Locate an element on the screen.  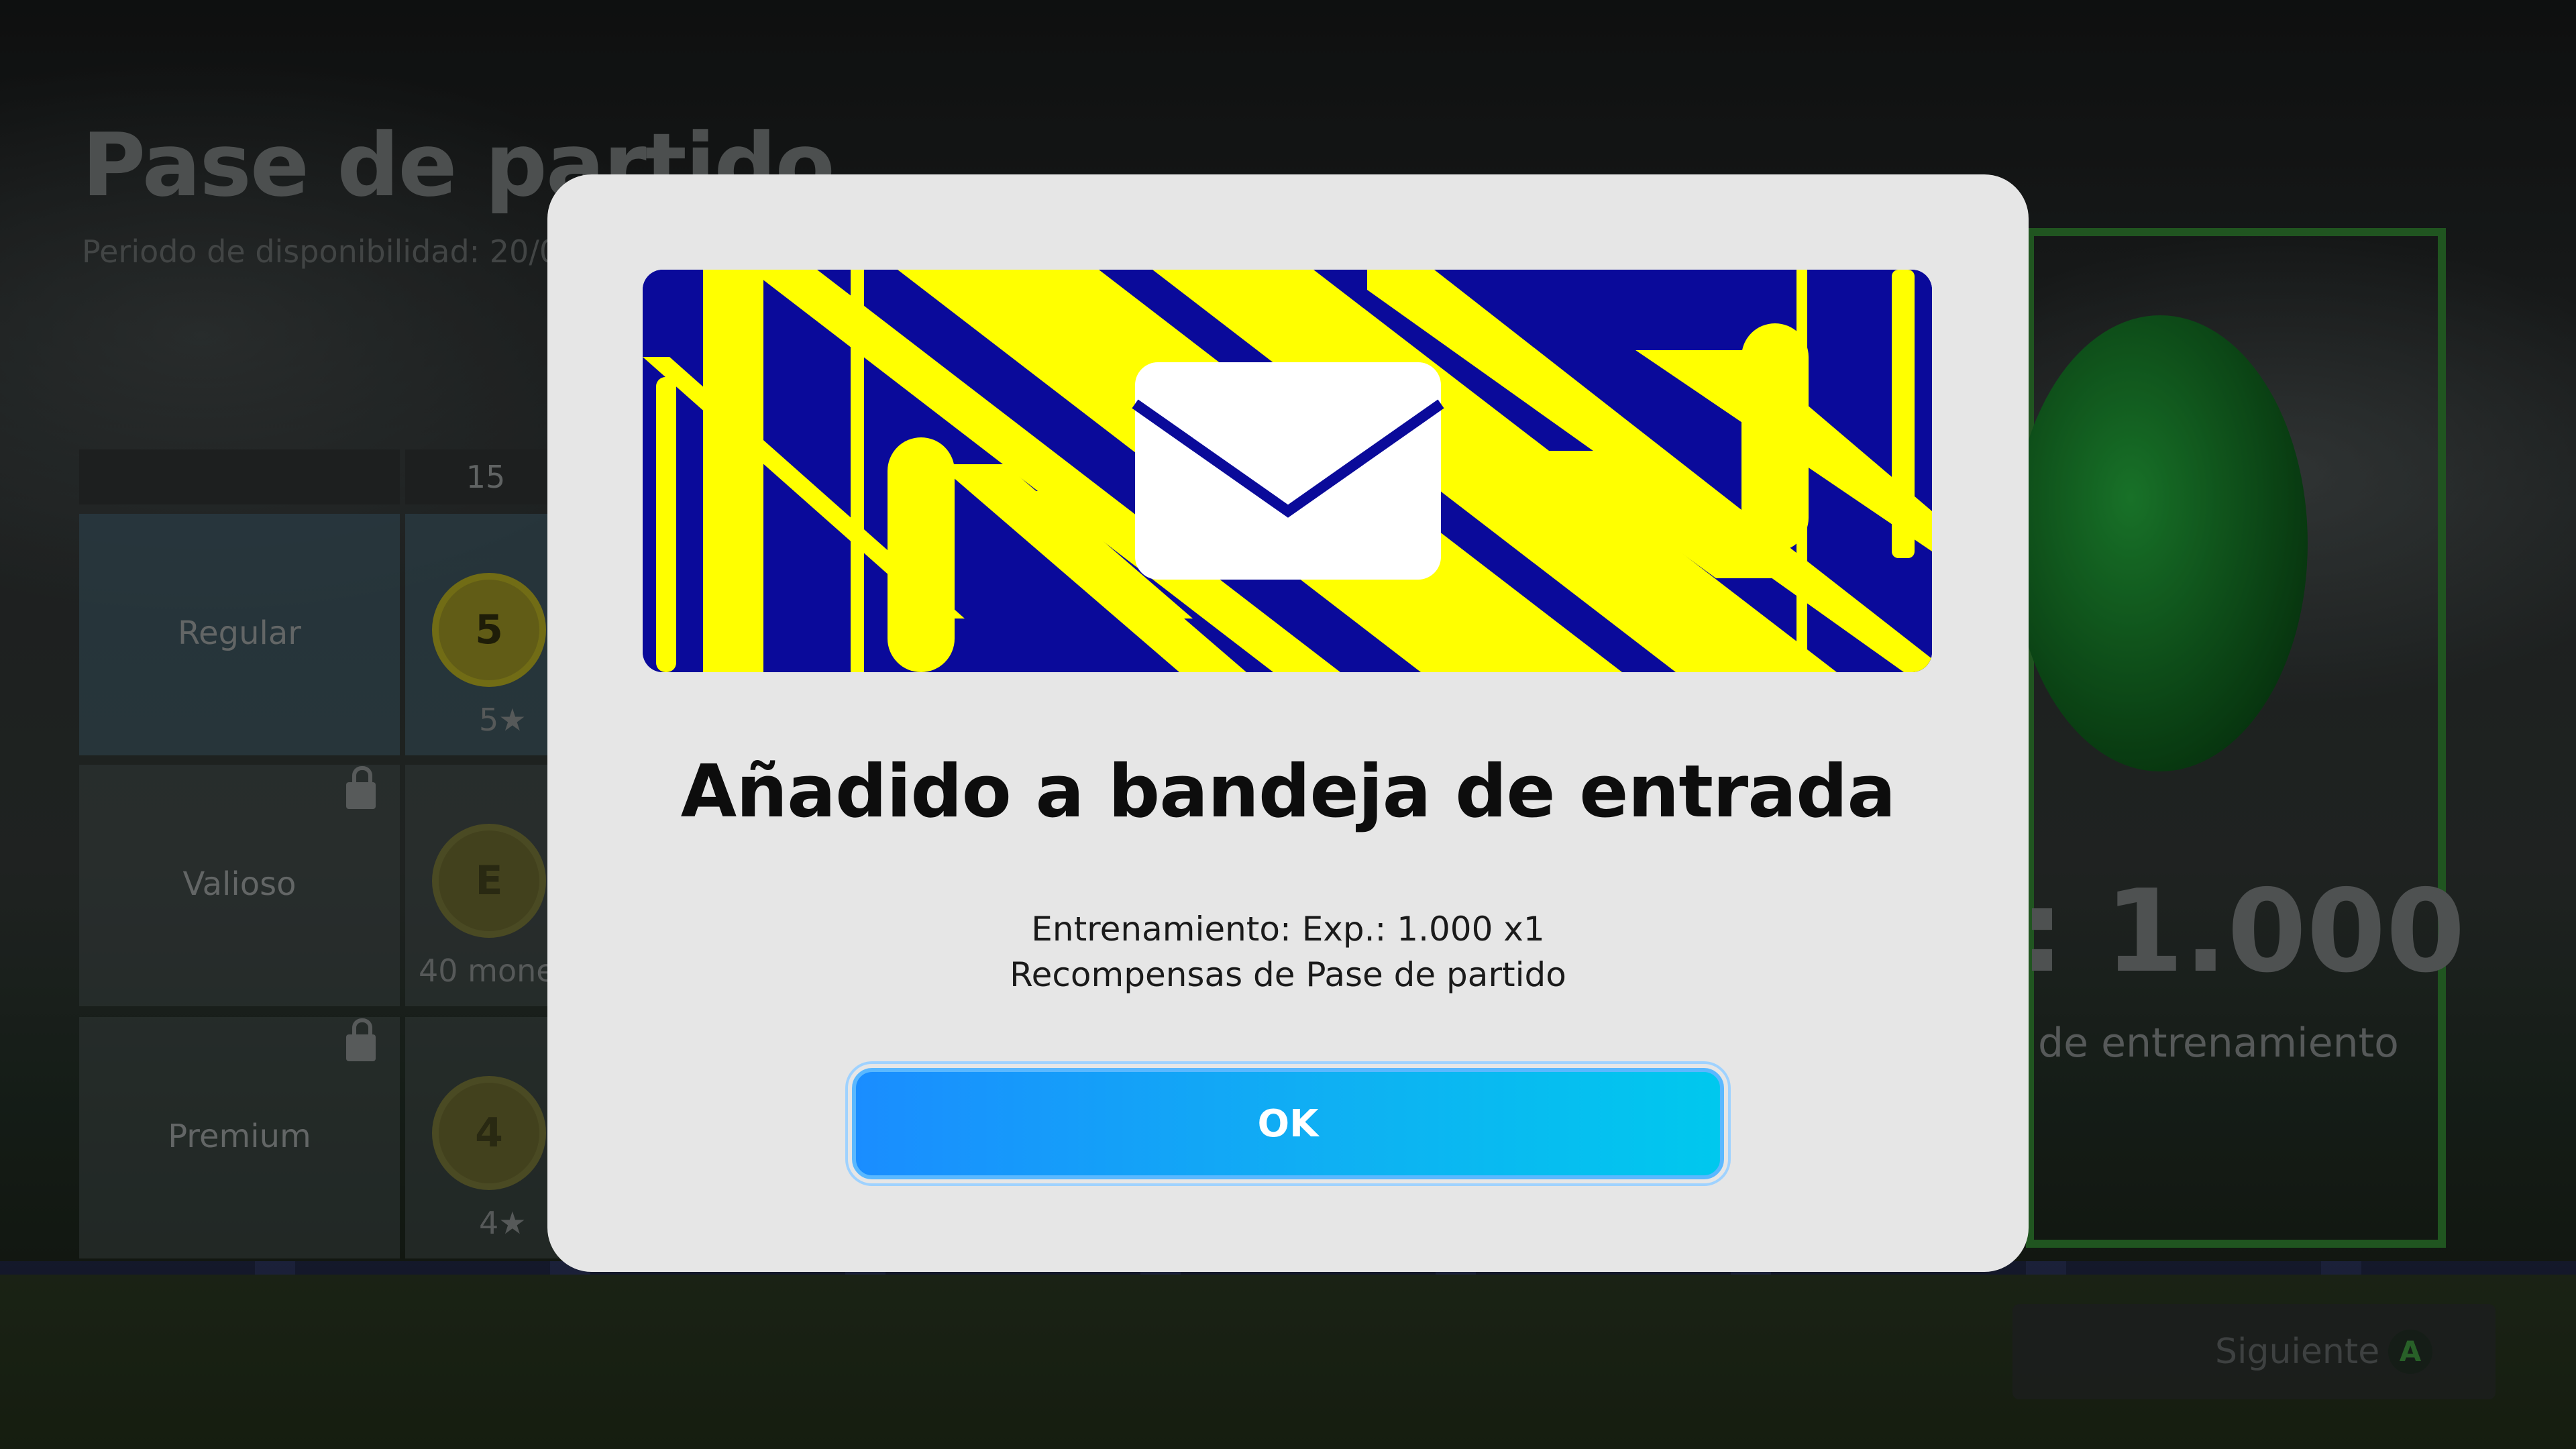
dialog-banner is located at coordinates (1287, 471).